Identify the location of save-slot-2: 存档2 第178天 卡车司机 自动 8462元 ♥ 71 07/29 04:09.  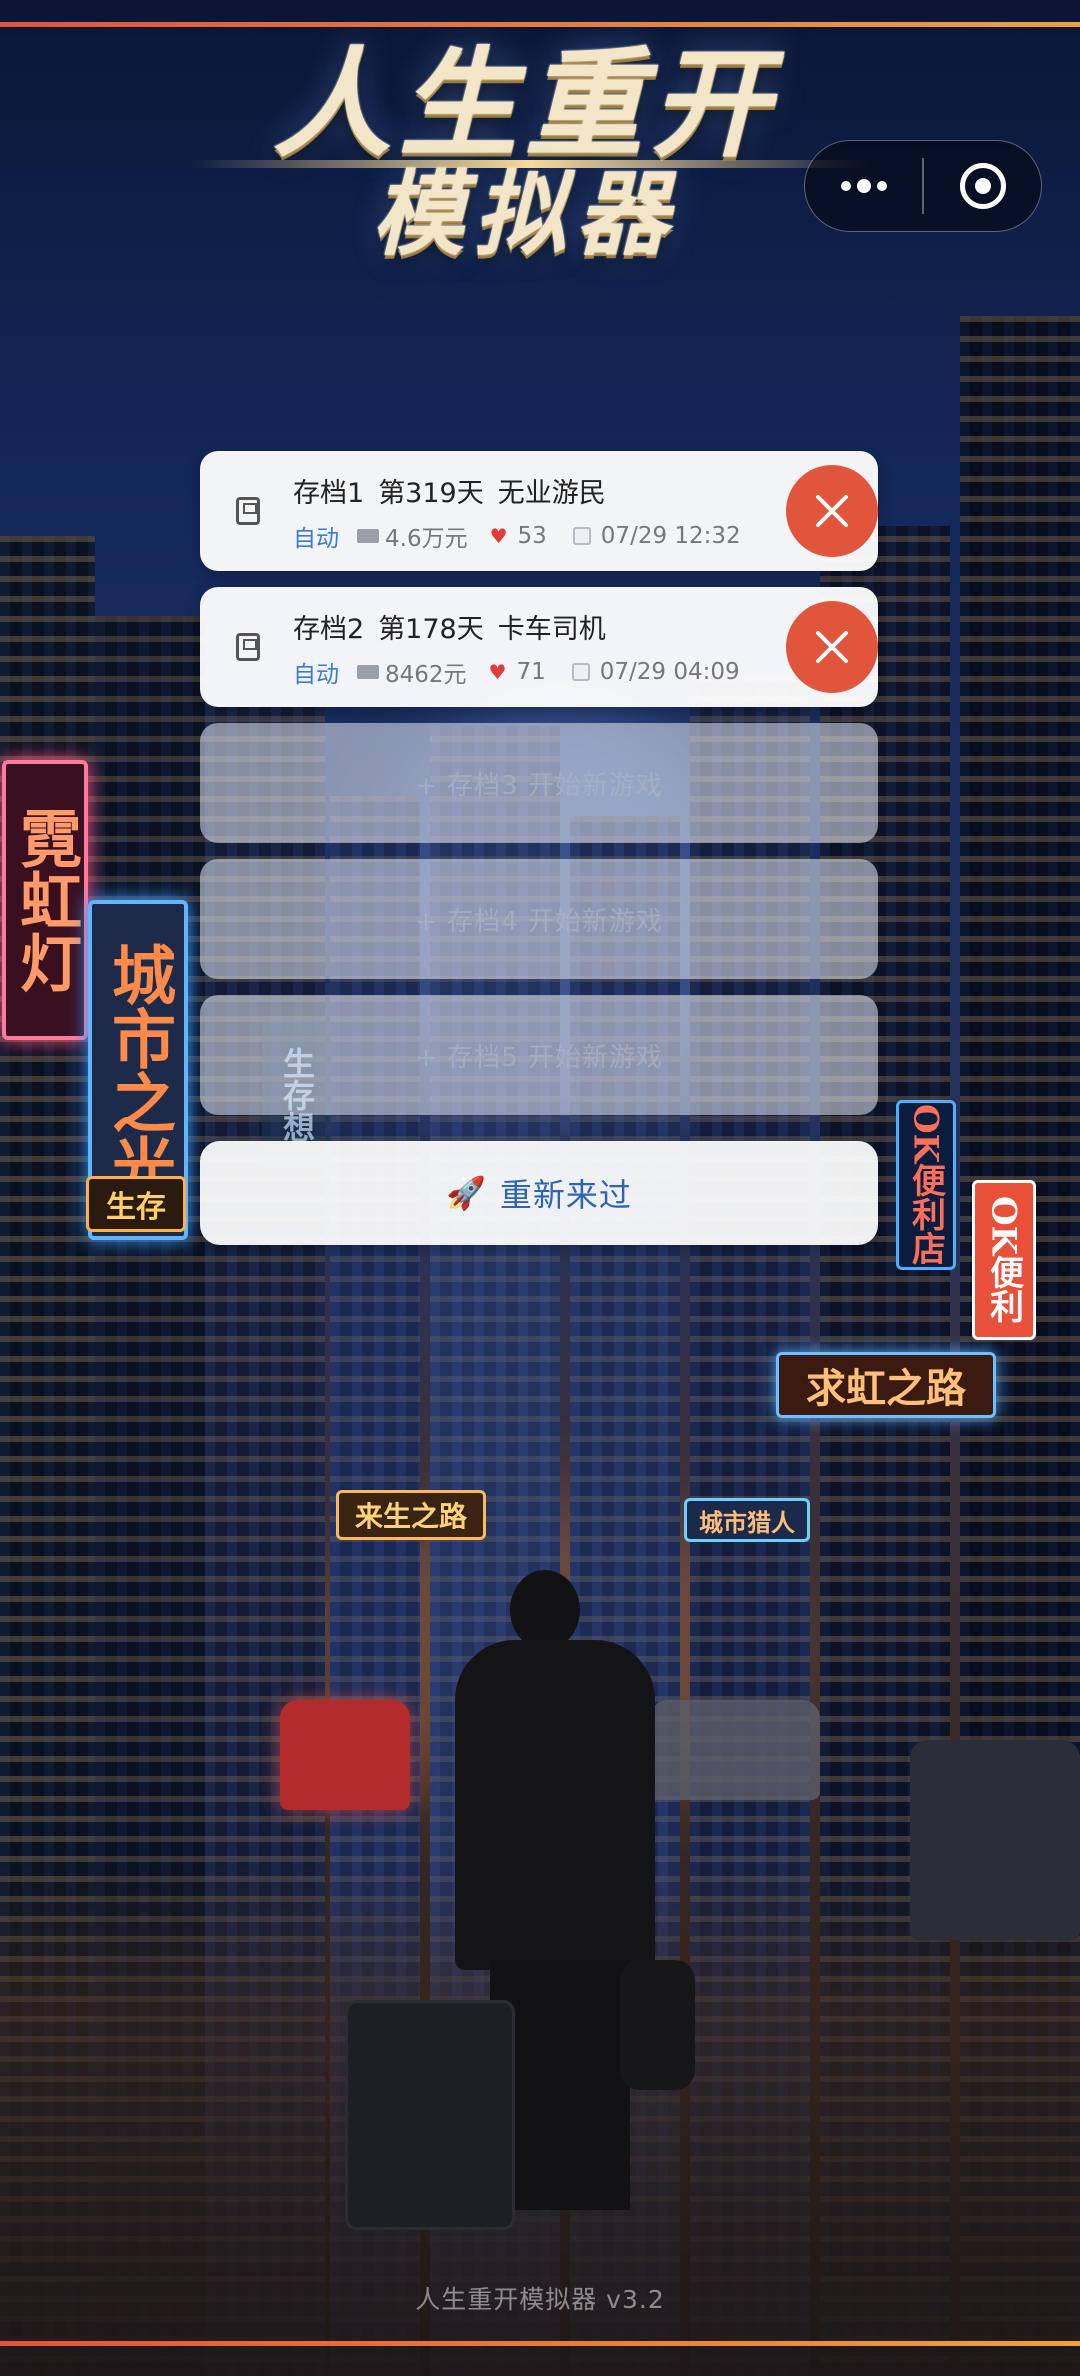
(539, 647).